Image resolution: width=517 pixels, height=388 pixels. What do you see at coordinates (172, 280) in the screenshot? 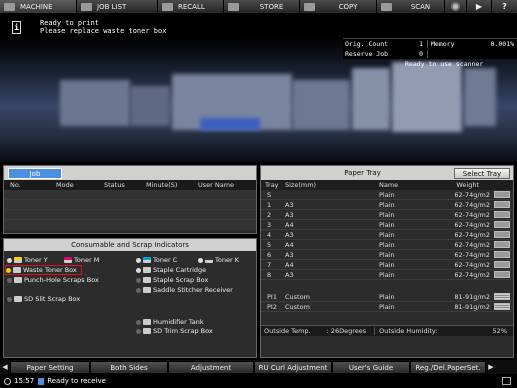
I see `consumable-staple-scrap-box: Staple Scrap Box` at bounding box center [172, 280].